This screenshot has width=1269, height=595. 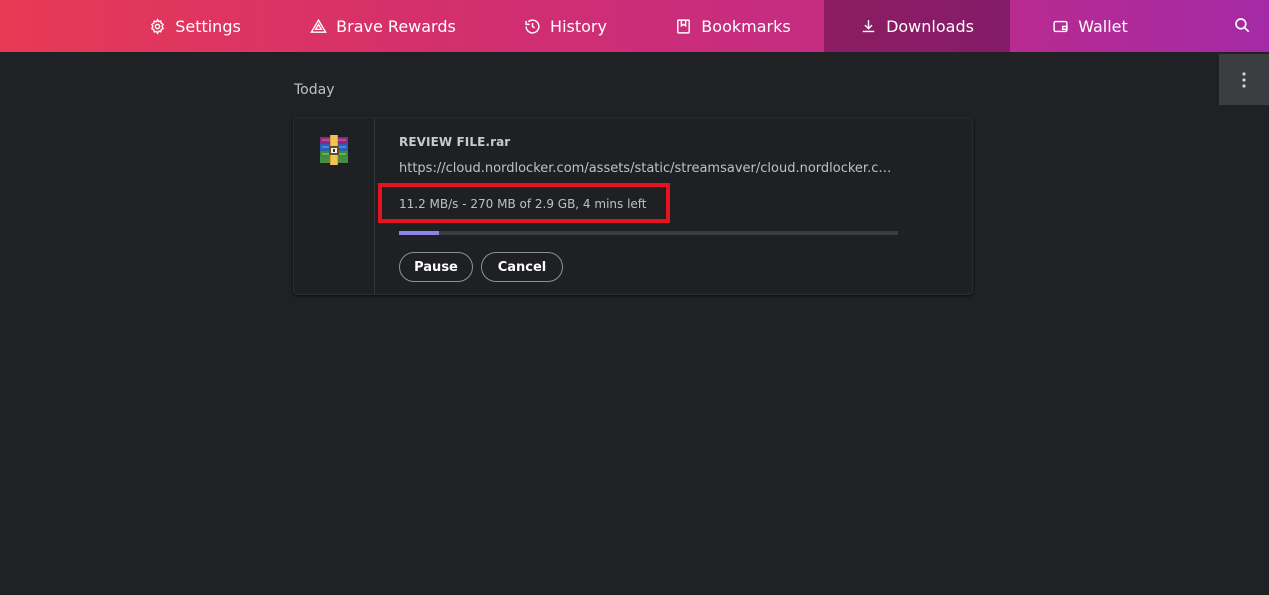 I want to click on wallet-icon, so click(x=1060, y=26).